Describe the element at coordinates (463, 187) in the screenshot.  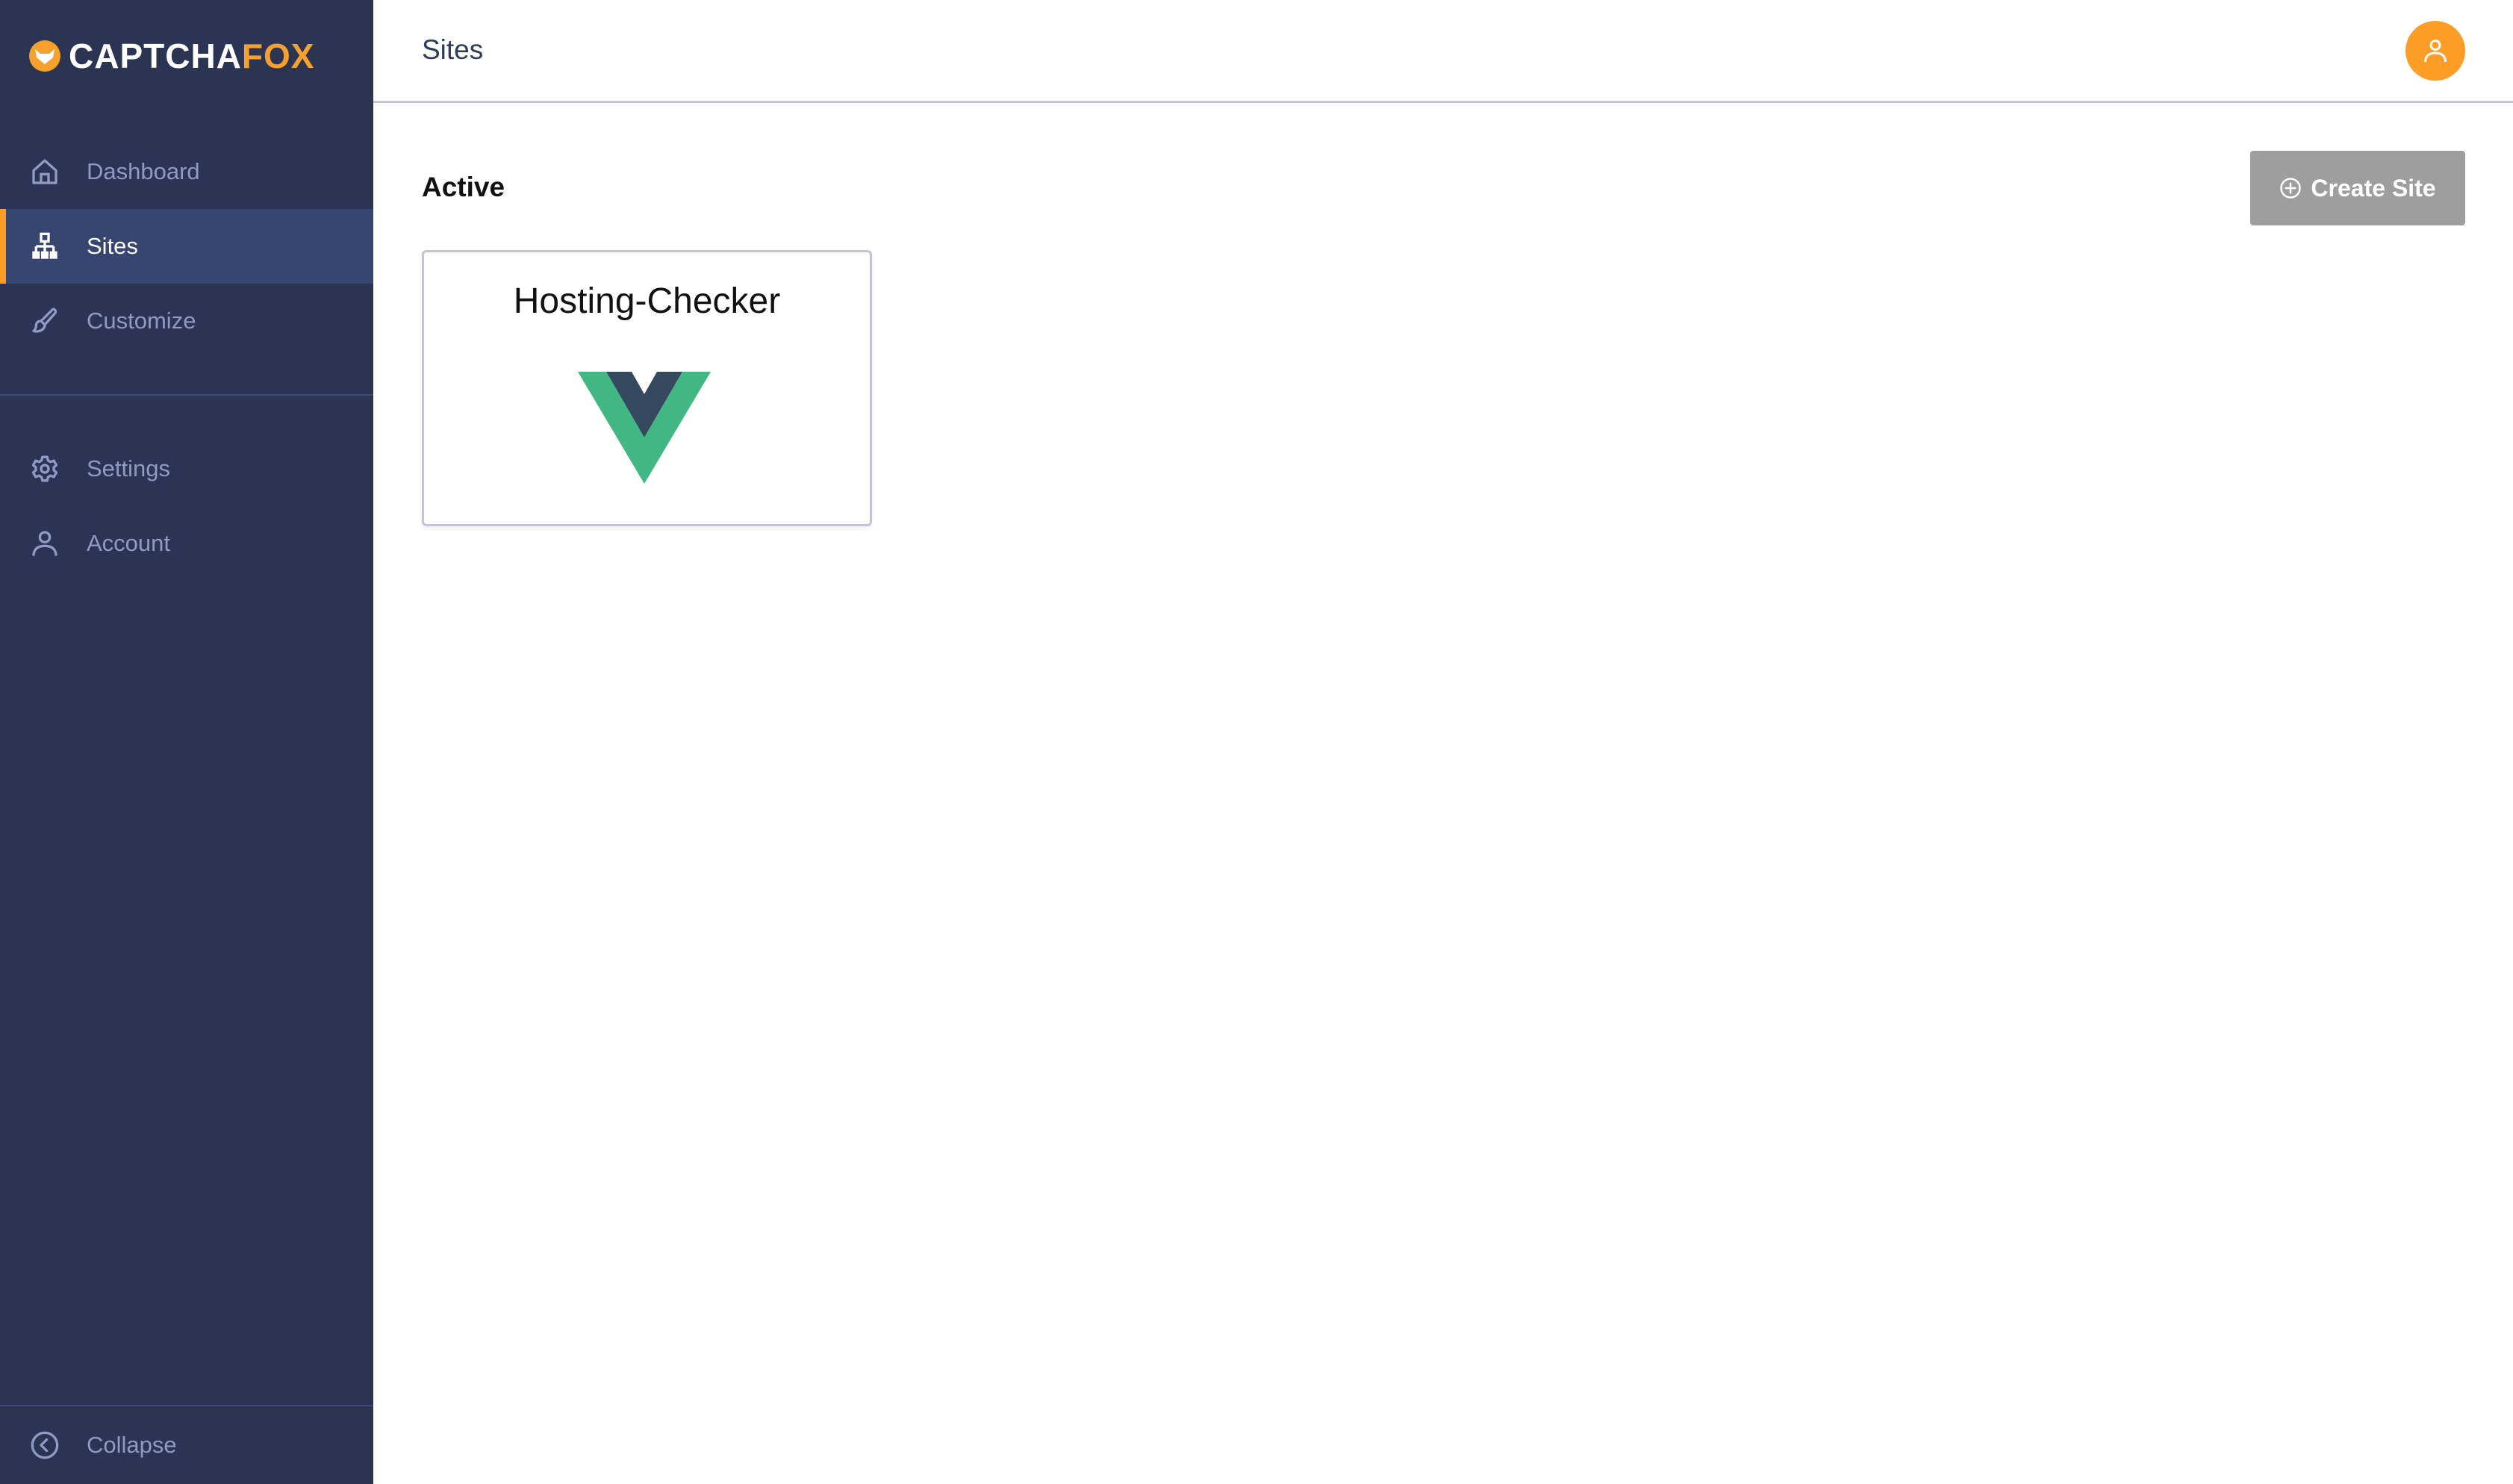
I see `section-title-active: Active` at that location.